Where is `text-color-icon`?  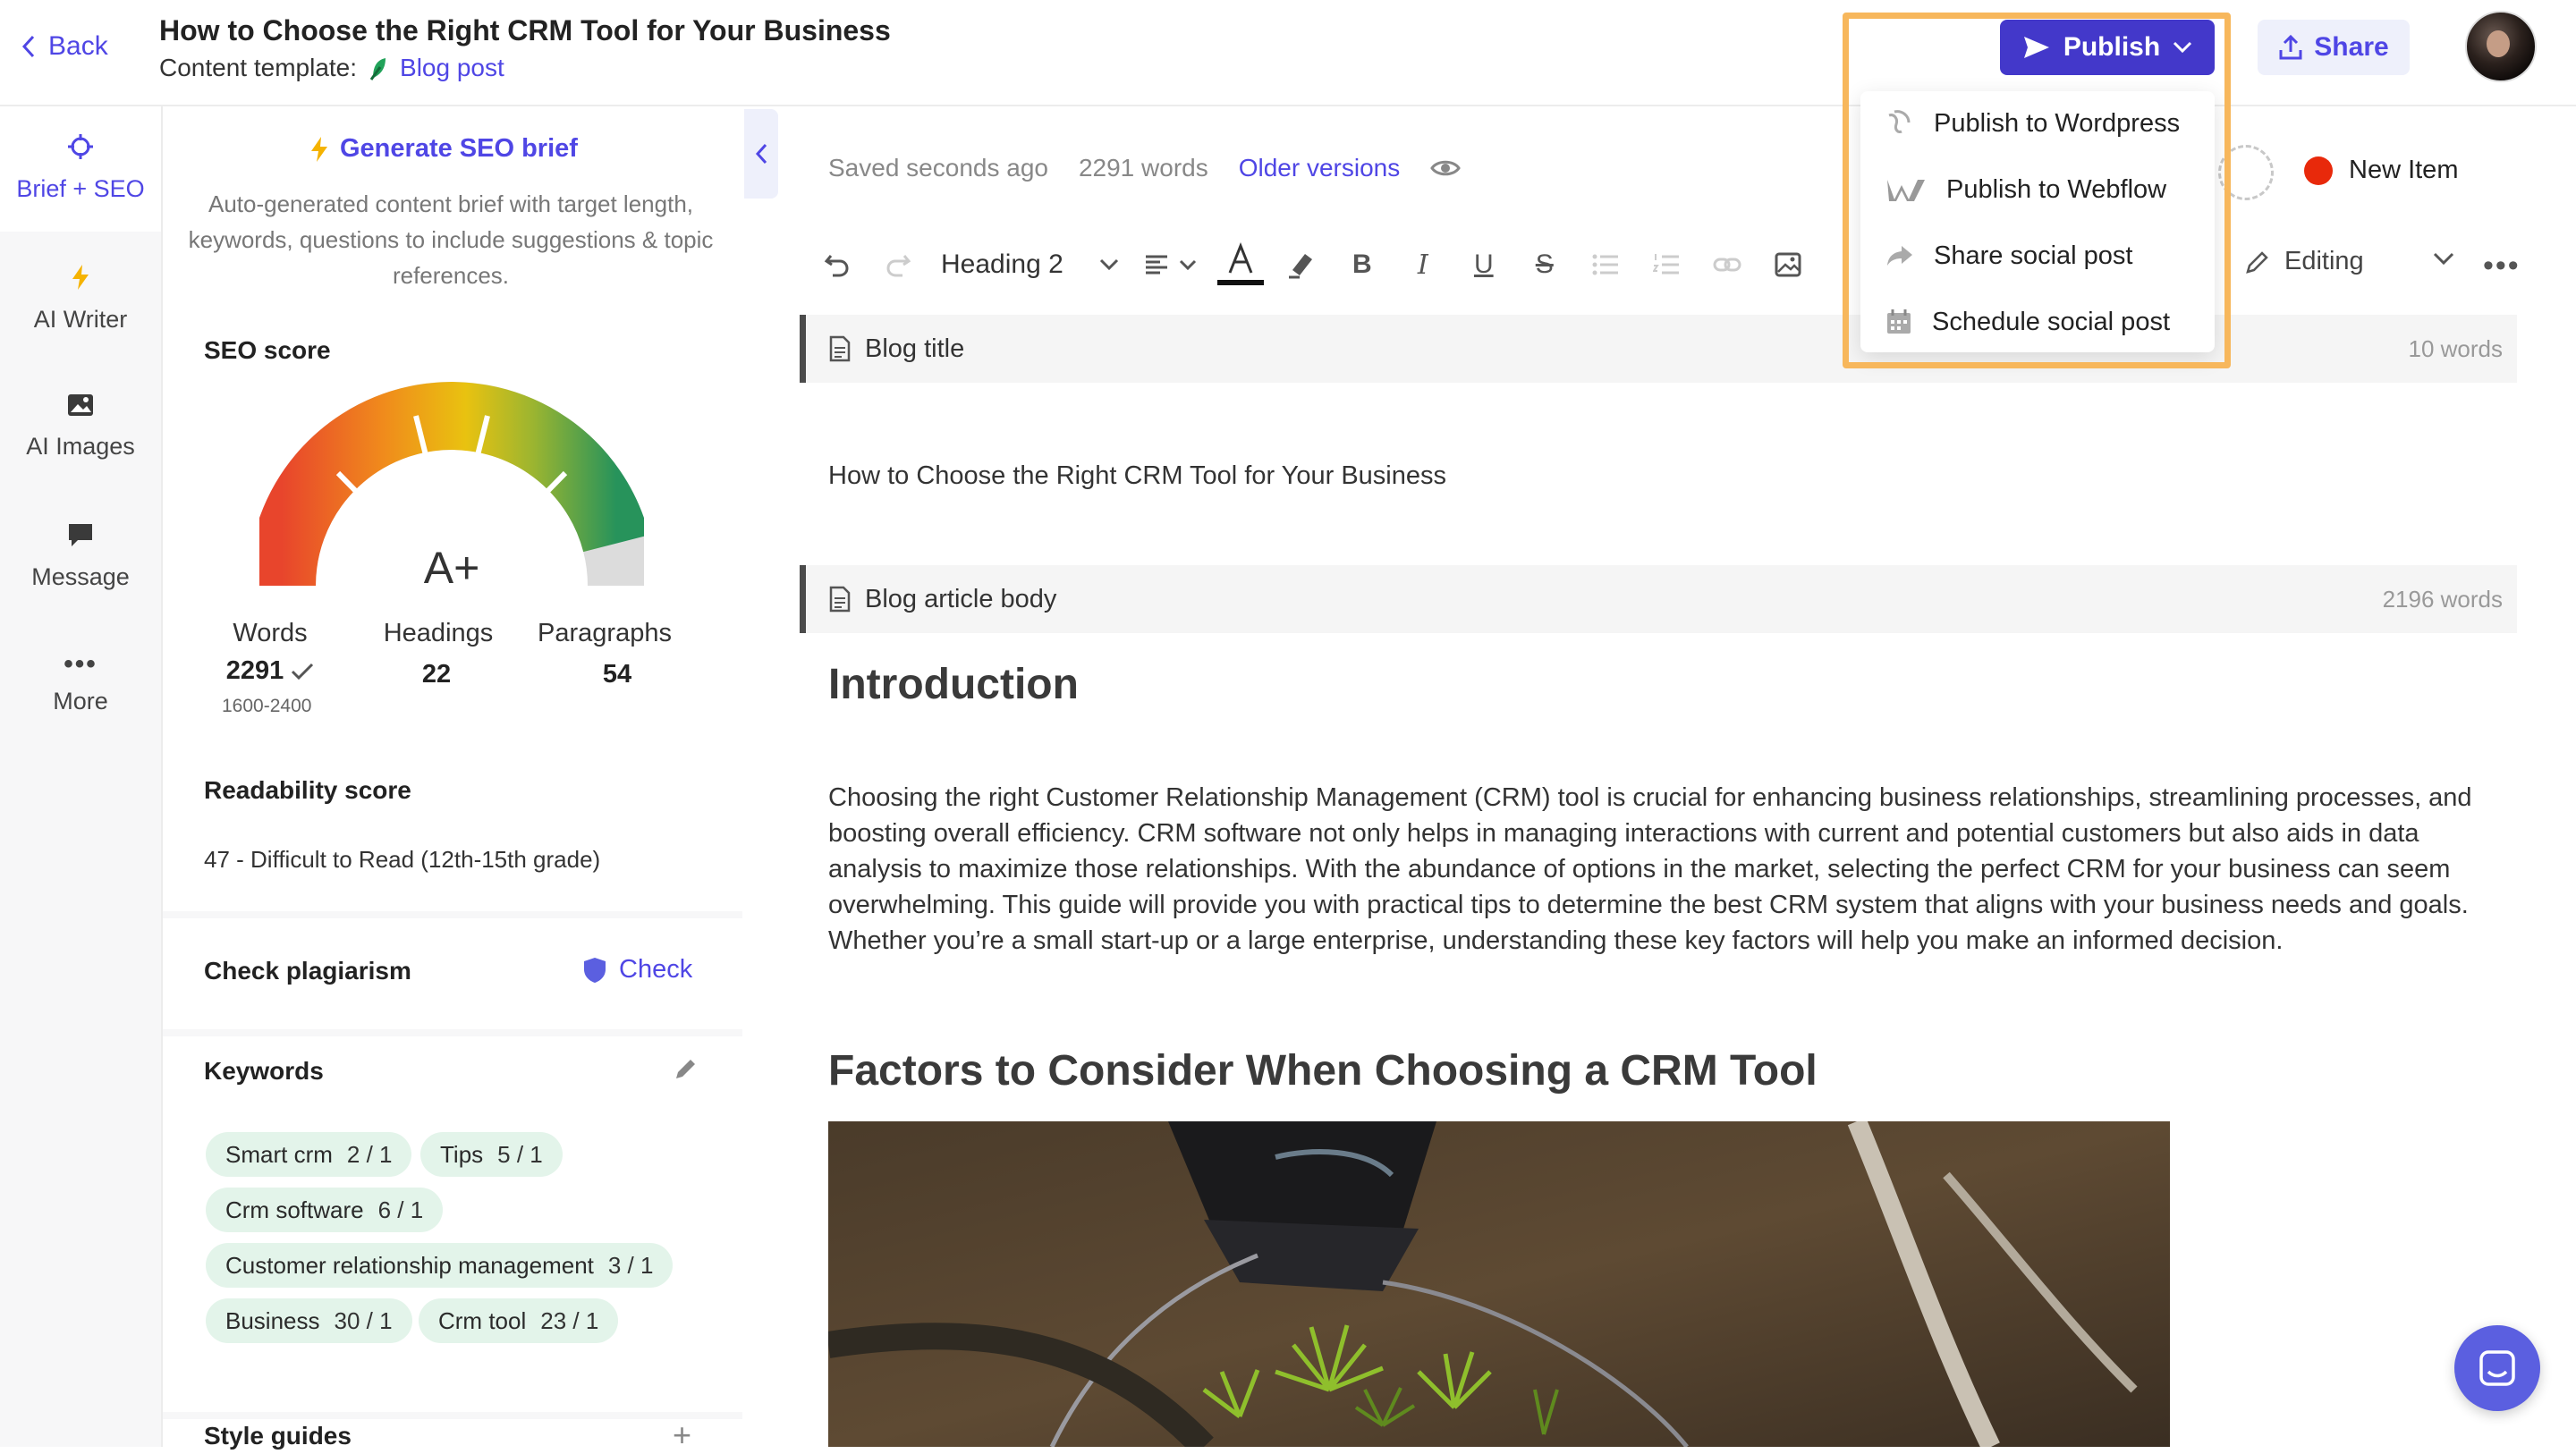 text-color-icon is located at coordinates (1240, 265).